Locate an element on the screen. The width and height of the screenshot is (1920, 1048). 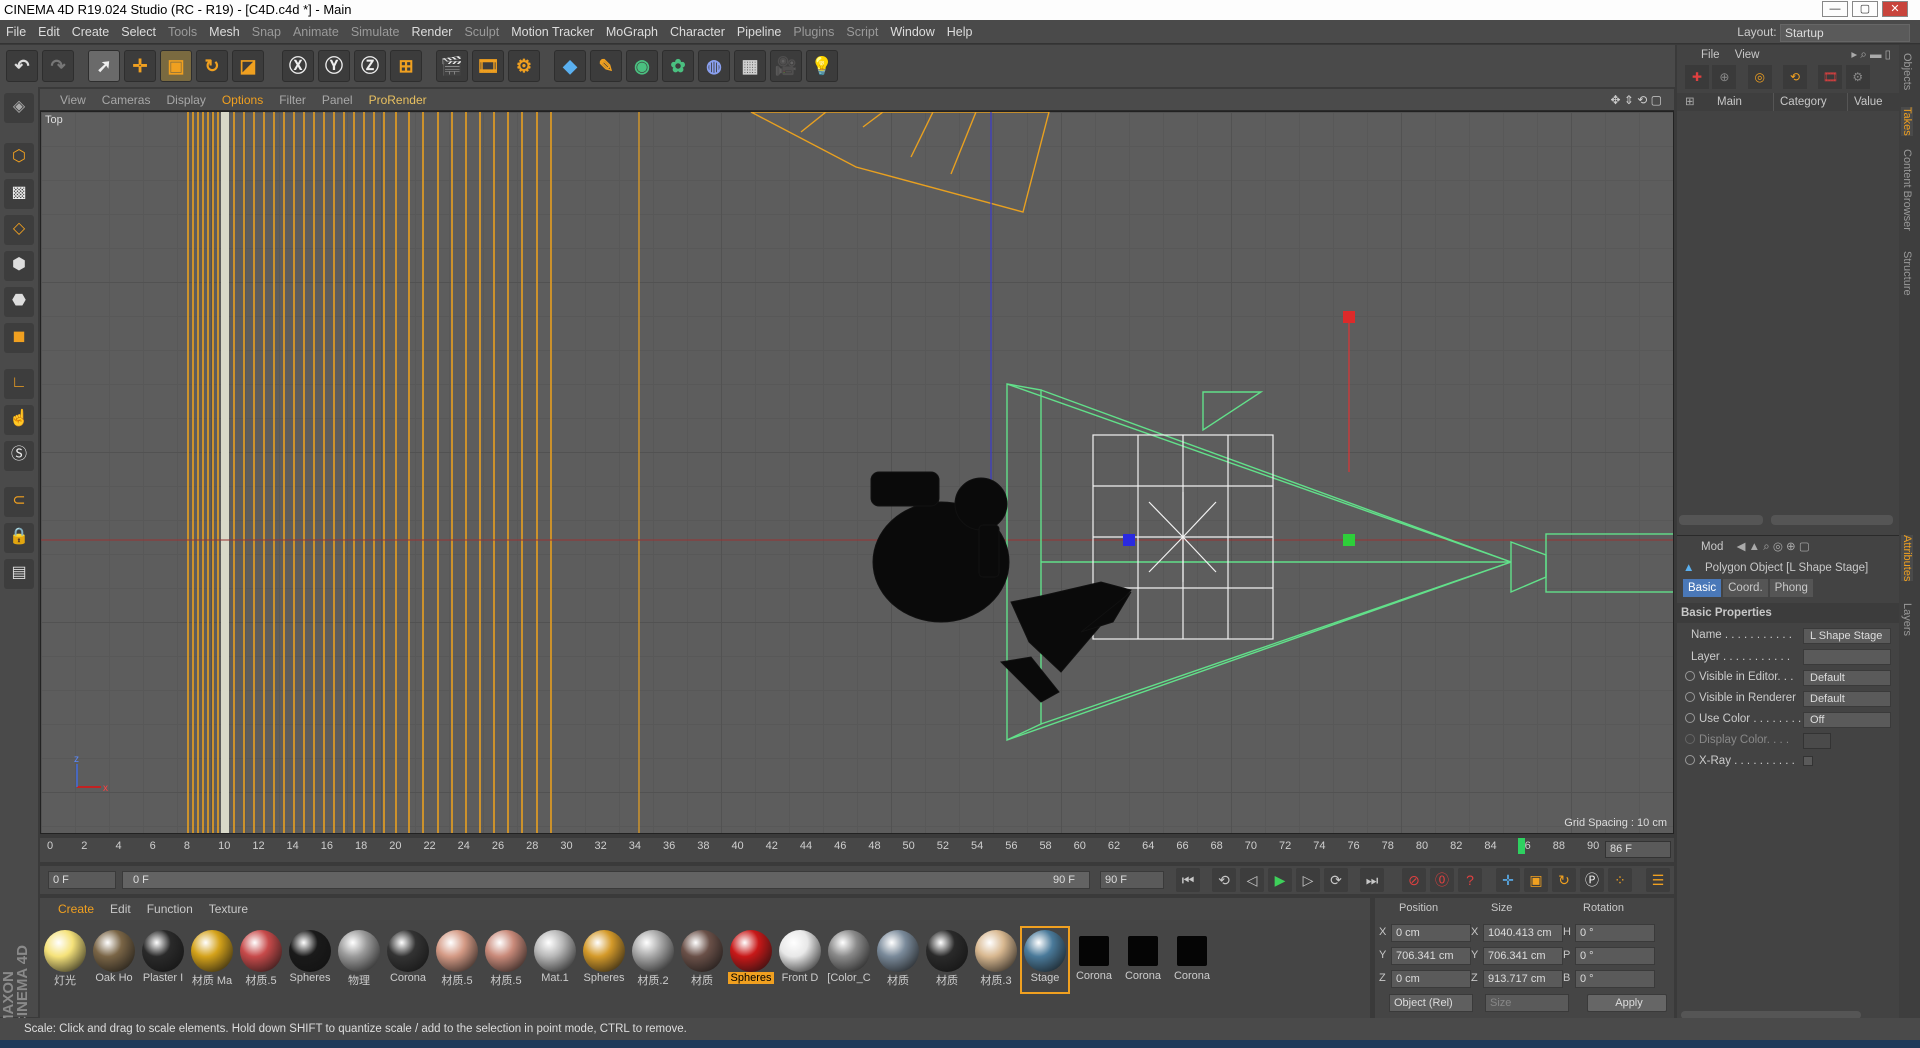
rotate-tool-icon: ↻ is located at coordinates (212, 66).